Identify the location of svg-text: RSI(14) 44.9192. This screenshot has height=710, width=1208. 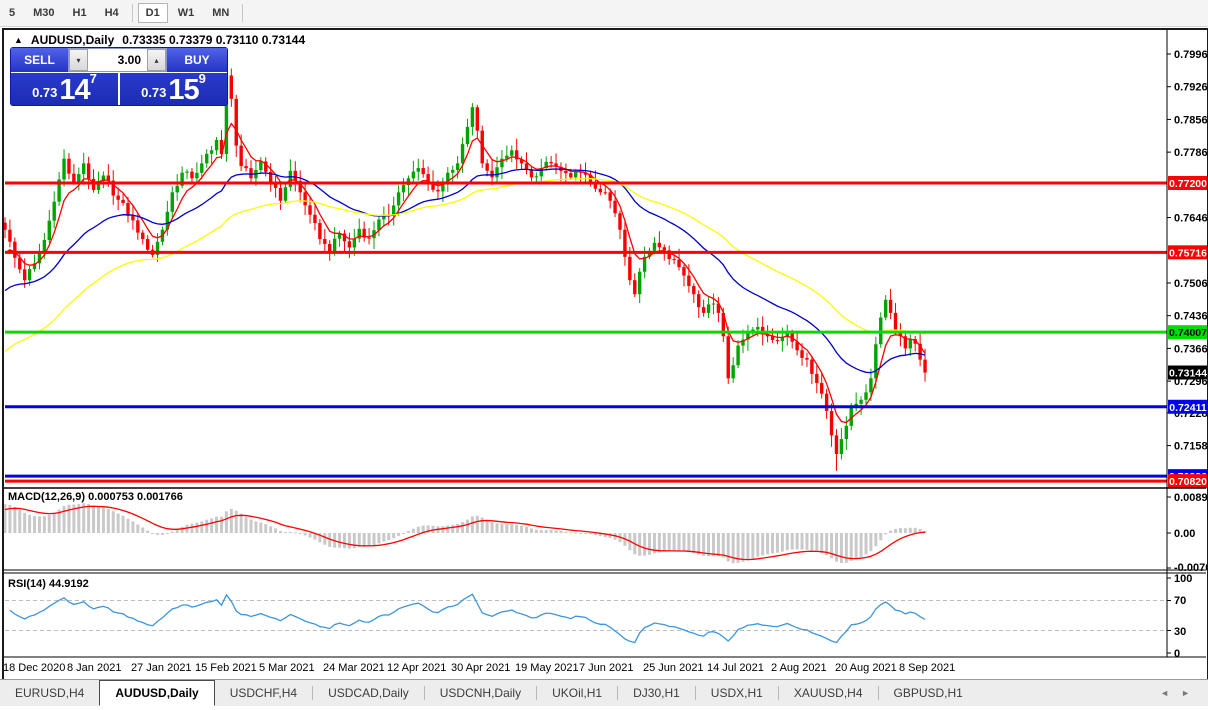
(48, 584).